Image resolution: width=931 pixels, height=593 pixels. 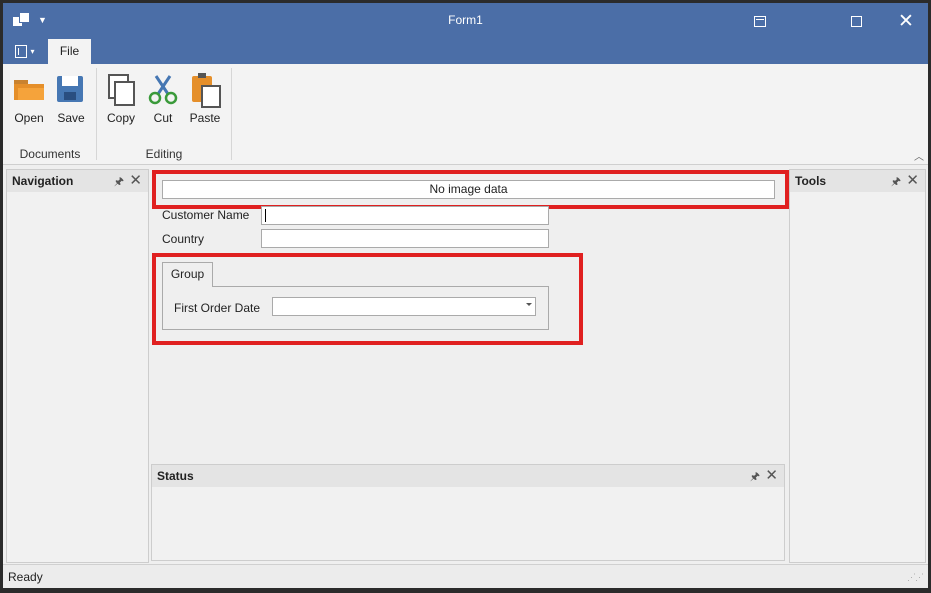 I want to click on close-window-button: ✕, so click(x=905, y=21).